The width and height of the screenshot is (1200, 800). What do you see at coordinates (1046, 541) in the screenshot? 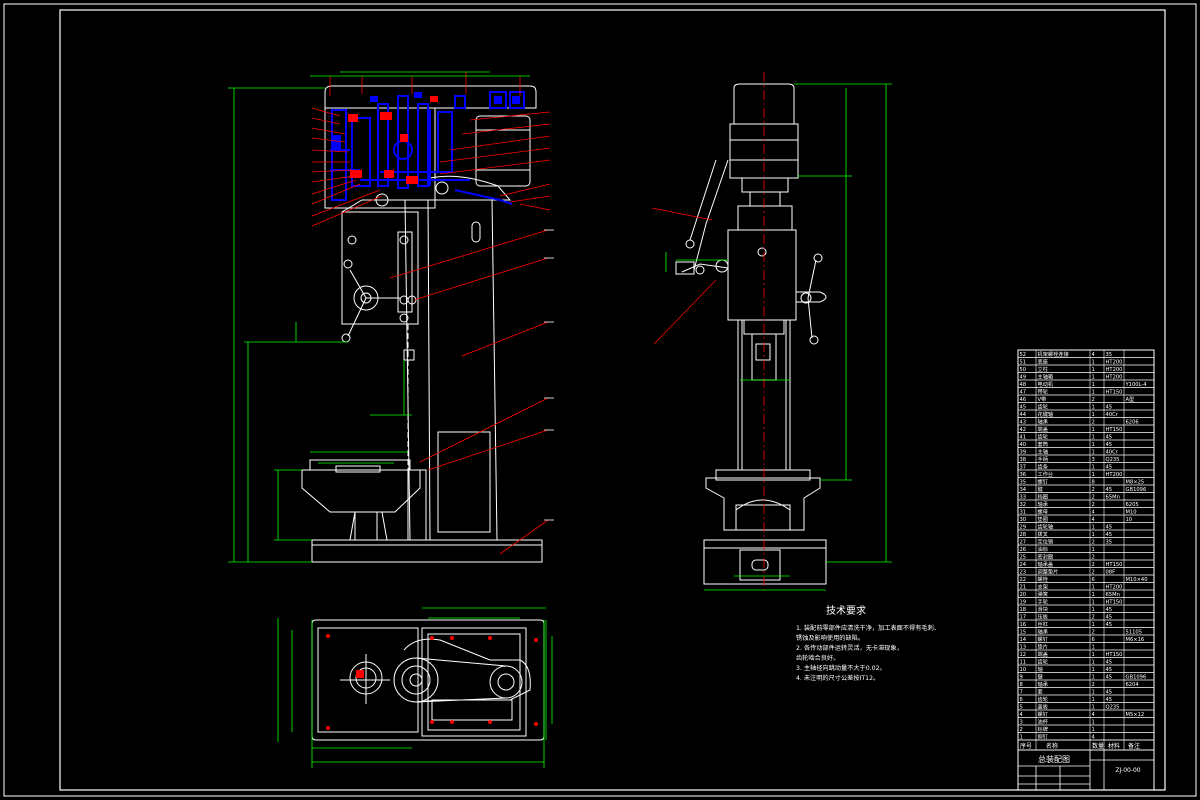
I see `bom-cell: 定位销` at bounding box center [1046, 541].